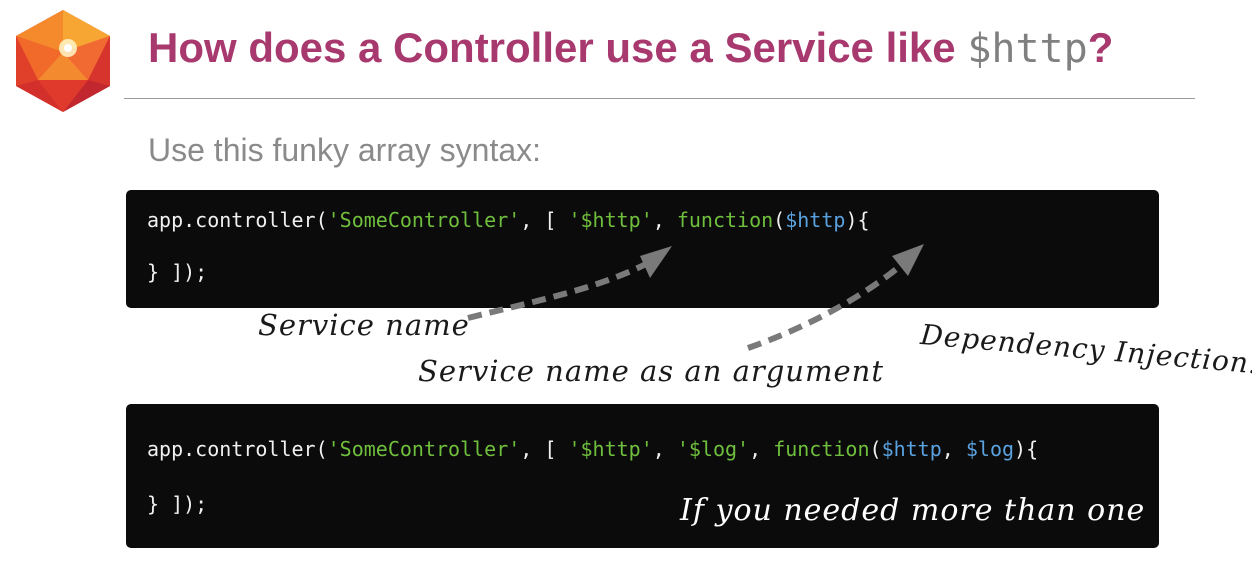 Image resolution: width=1252 pixels, height=566 pixels. Describe the element at coordinates (1027, 49) in the screenshot. I see `title-code: $http` at that location.